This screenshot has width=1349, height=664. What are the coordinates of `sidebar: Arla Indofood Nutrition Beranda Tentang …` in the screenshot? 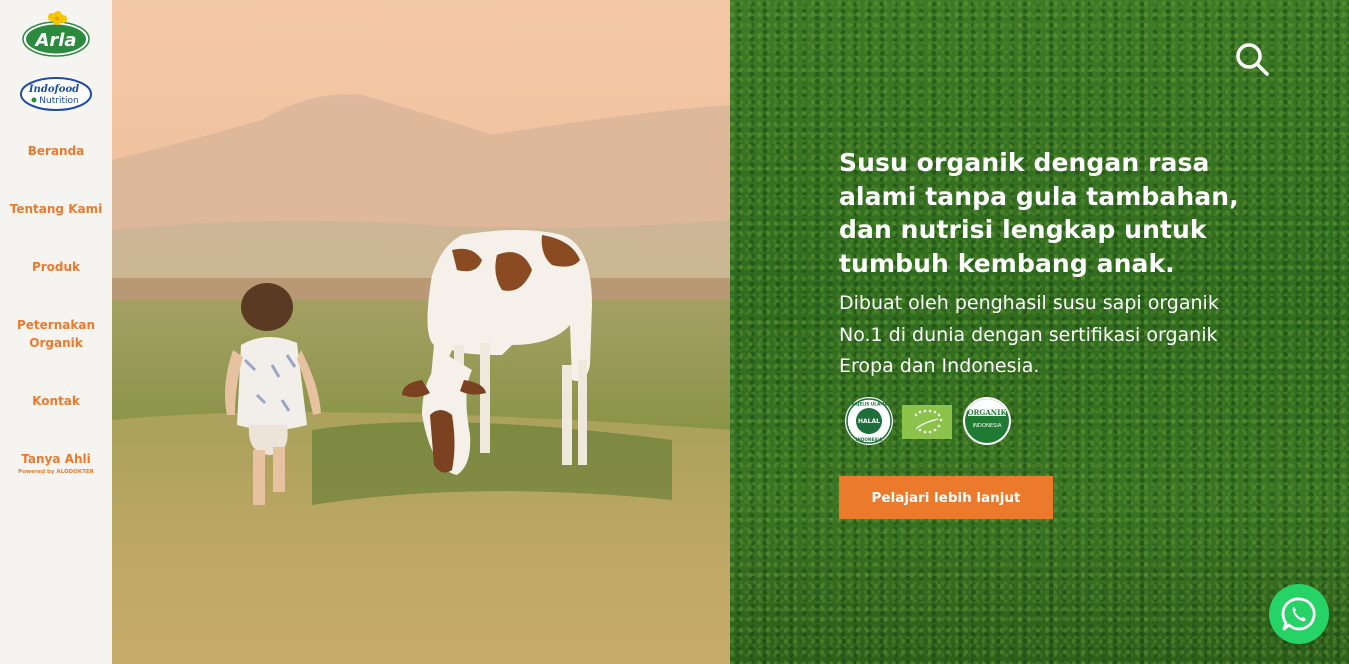 It's located at (56, 332).